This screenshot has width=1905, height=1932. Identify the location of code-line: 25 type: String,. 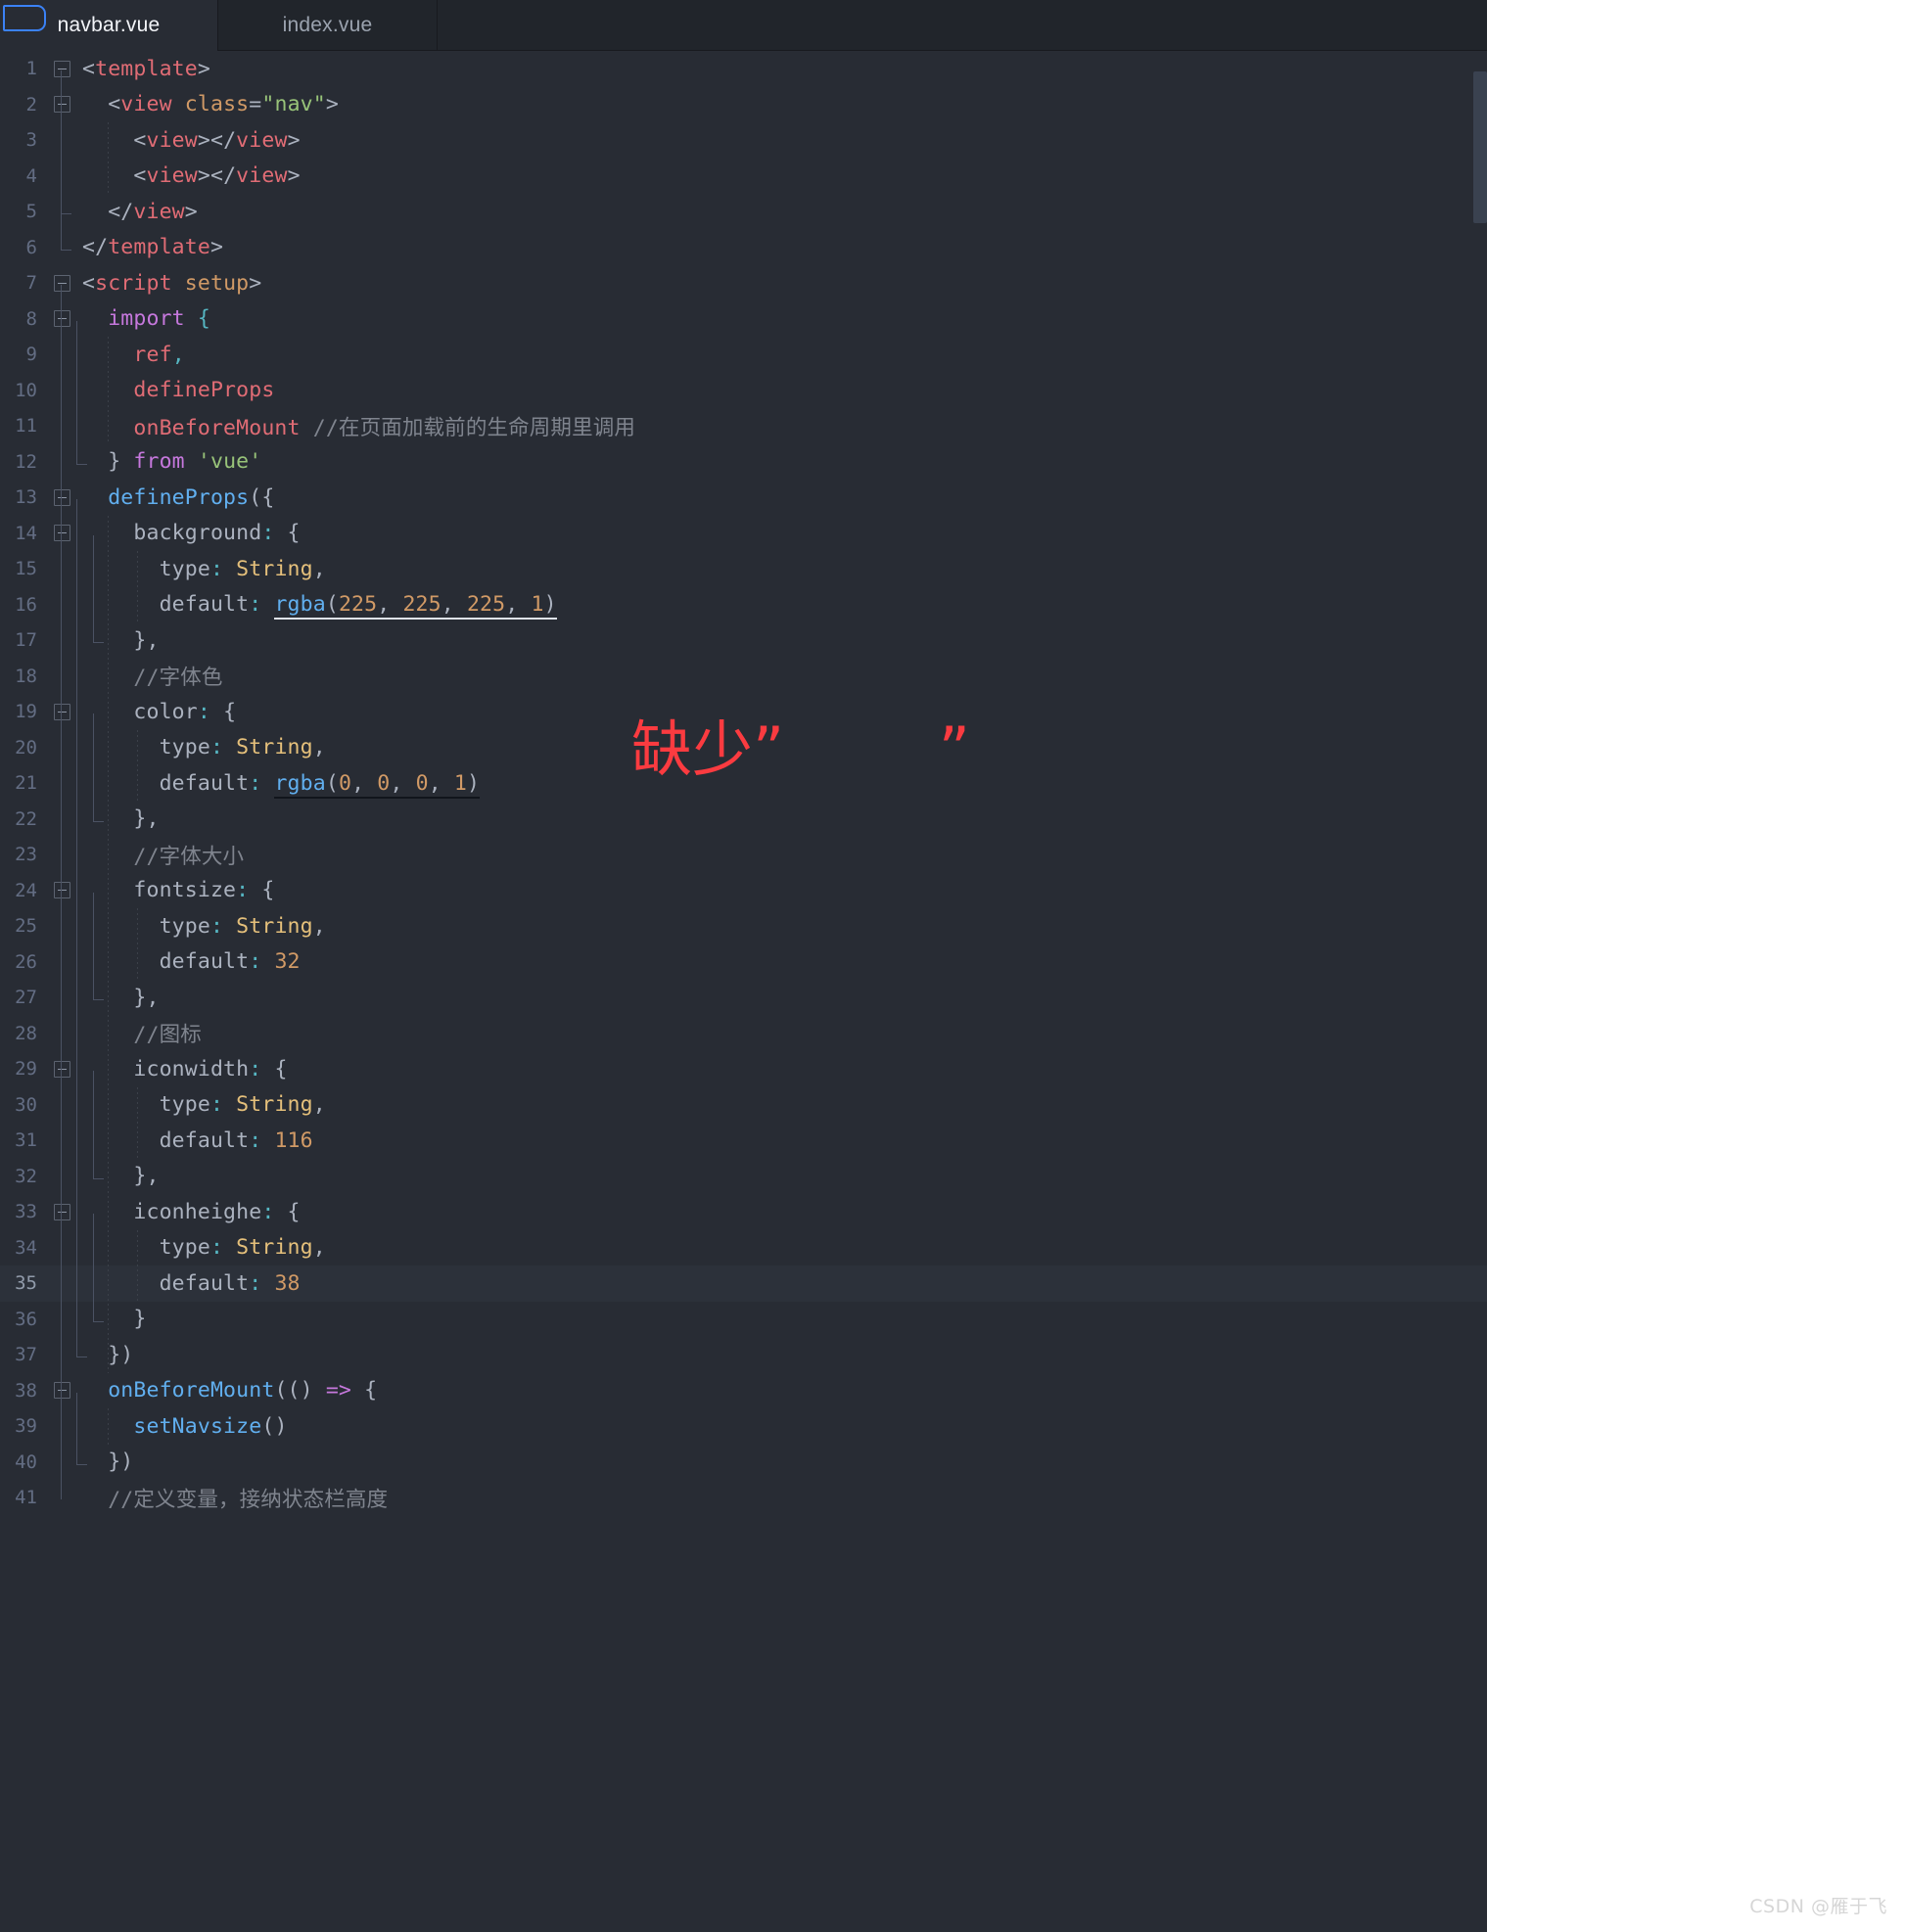
(743, 926).